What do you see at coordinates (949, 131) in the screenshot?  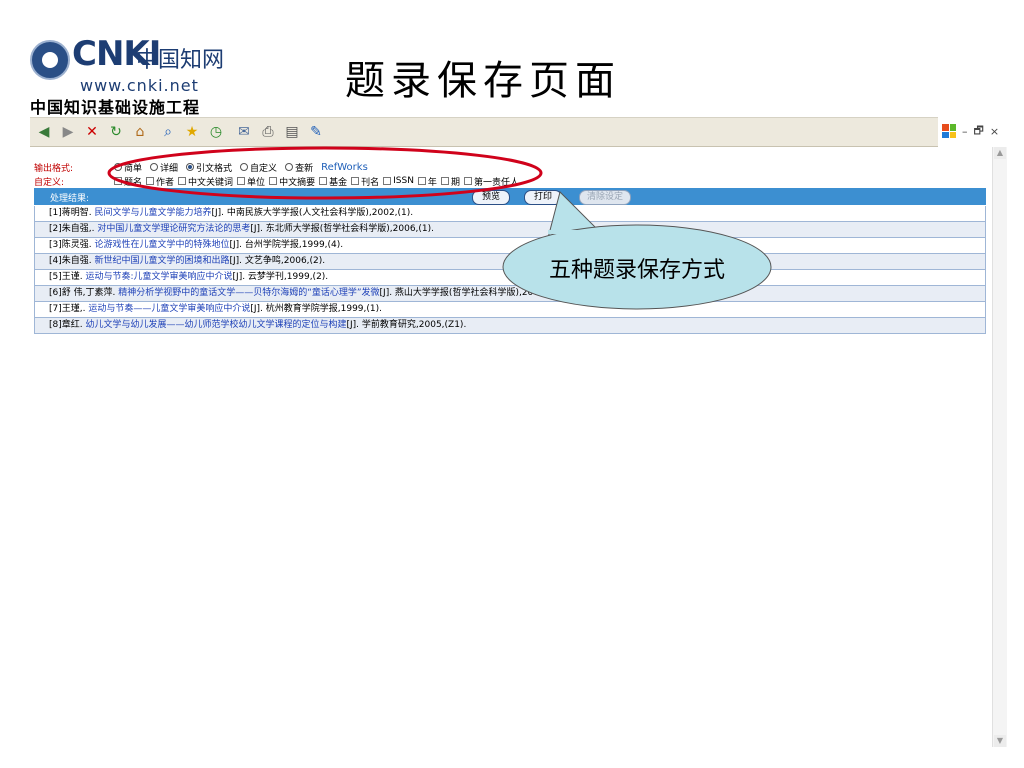 I see `windows-logo-icon` at bounding box center [949, 131].